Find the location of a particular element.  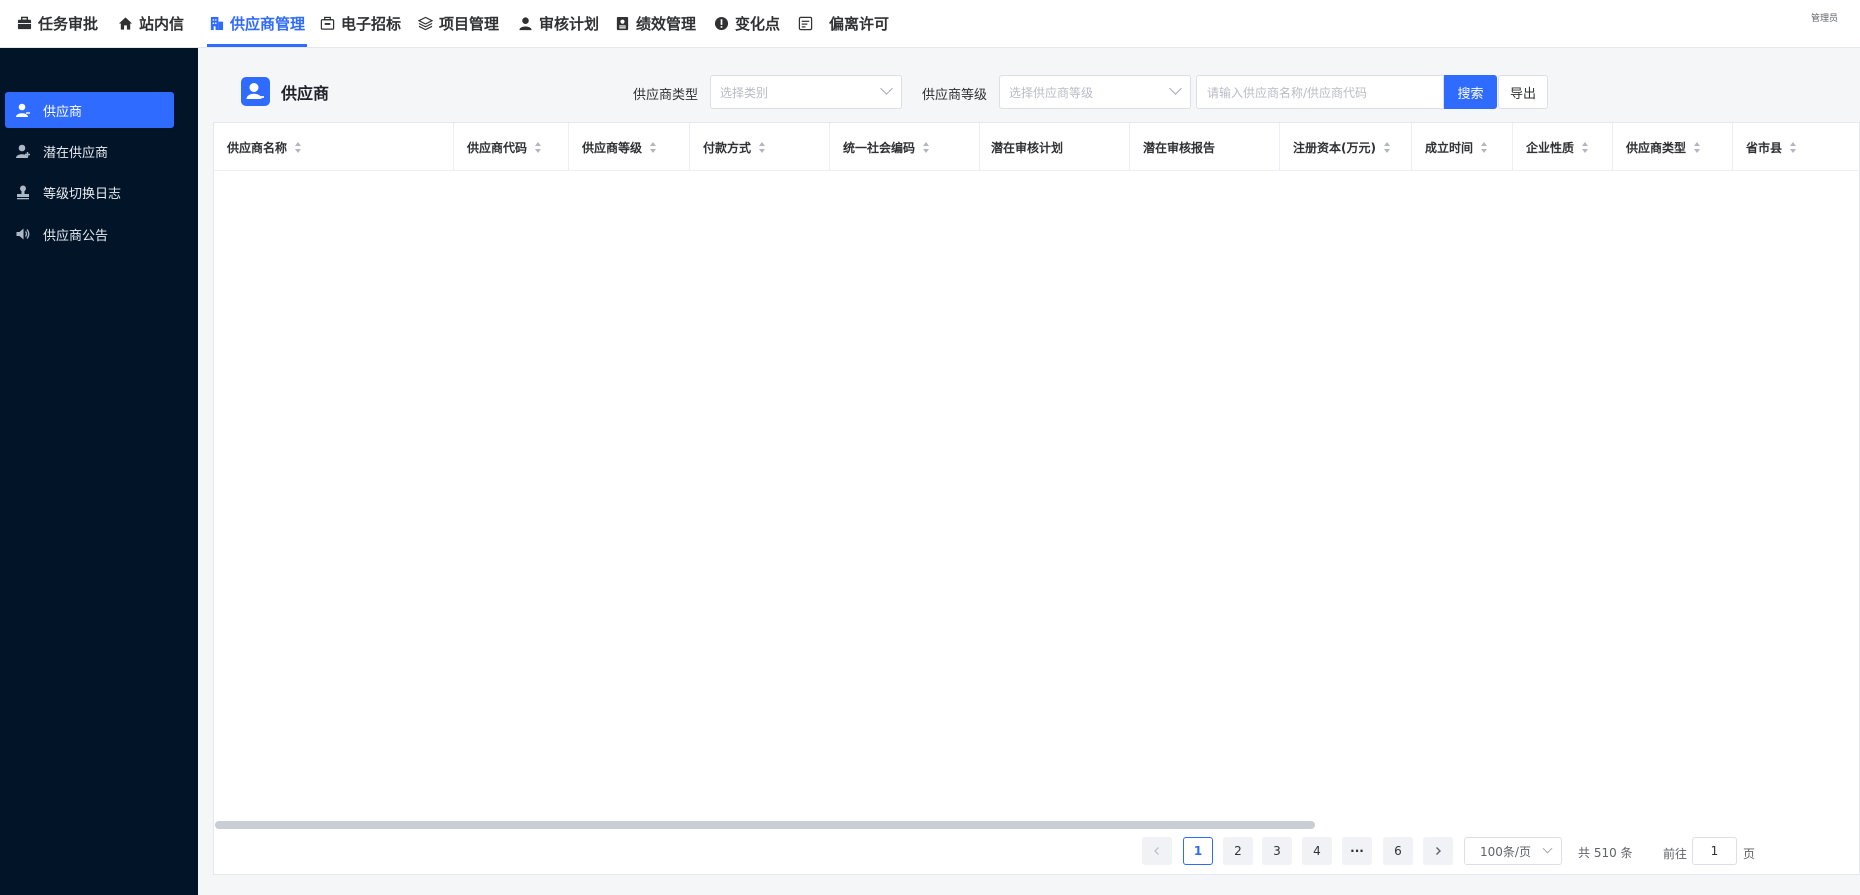

nav-label: 绩效管理 is located at coordinates (666, 24).